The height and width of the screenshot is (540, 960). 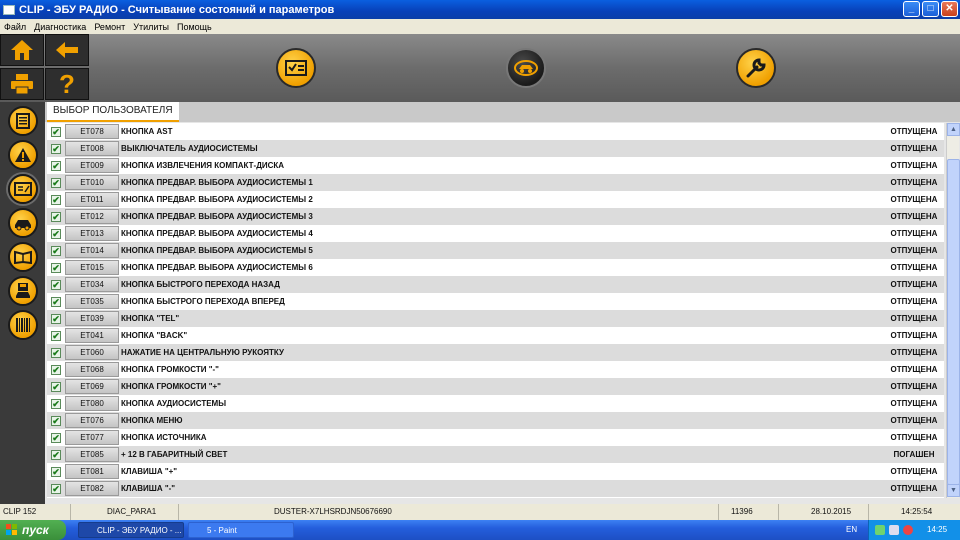 What do you see at coordinates (23, 291) in the screenshot?
I see `sidebar-save-vehicle-button` at bounding box center [23, 291].